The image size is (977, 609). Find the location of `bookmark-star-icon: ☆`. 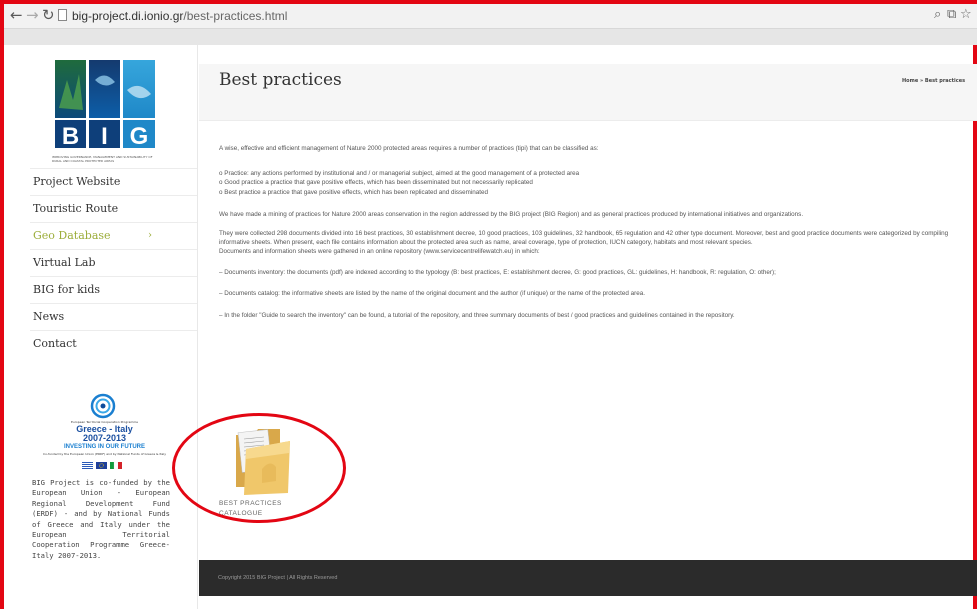

bookmark-star-icon: ☆ is located at coordinates (966, 14).